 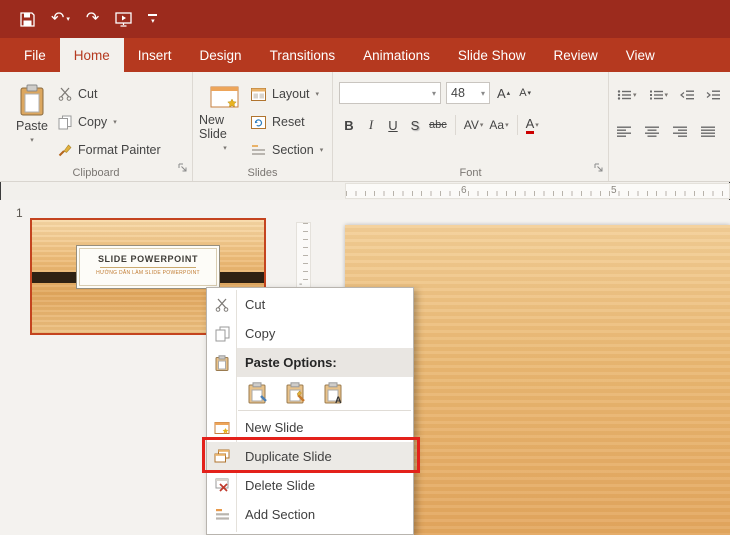 I want to click on bullets-button: ▾, so click(x=627, y=95).